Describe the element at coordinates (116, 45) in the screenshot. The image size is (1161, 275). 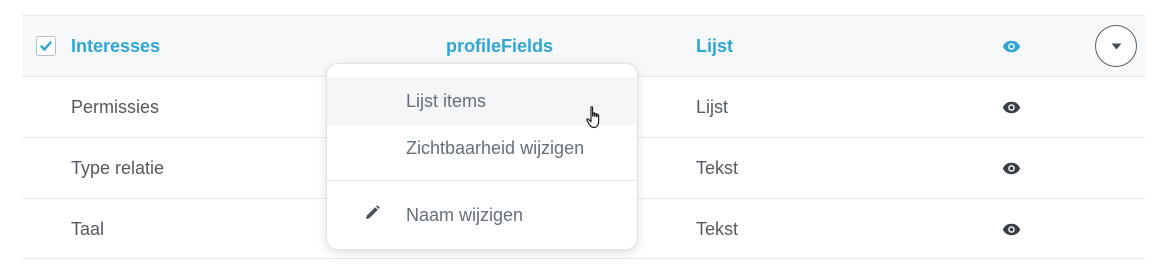
I see `field-name: Interesses` at that location.